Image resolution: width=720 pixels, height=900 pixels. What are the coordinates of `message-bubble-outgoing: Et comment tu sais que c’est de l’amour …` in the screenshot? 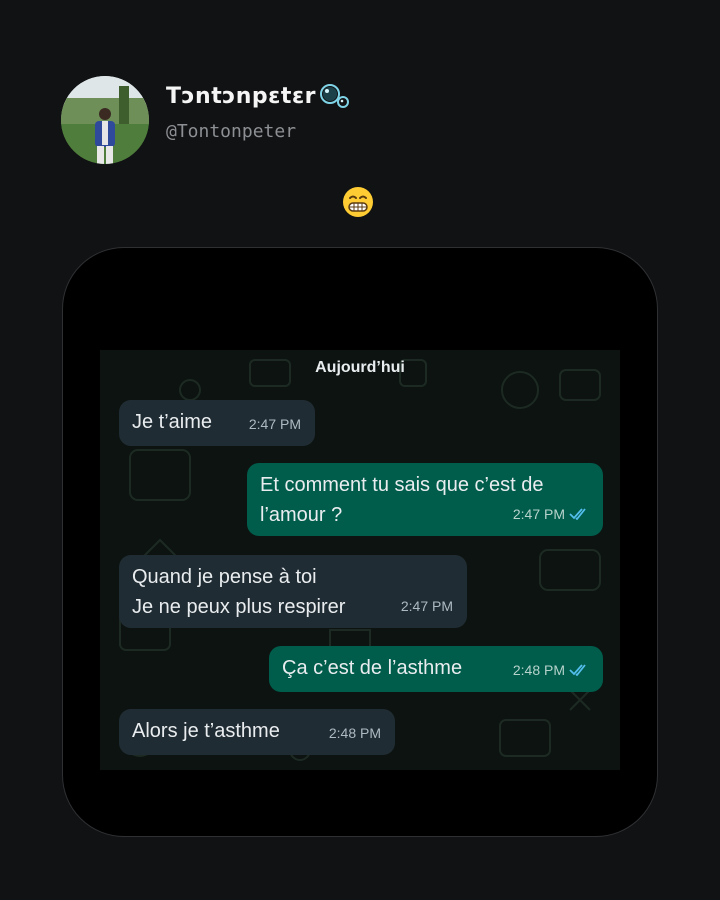 It's located at (425, 499).